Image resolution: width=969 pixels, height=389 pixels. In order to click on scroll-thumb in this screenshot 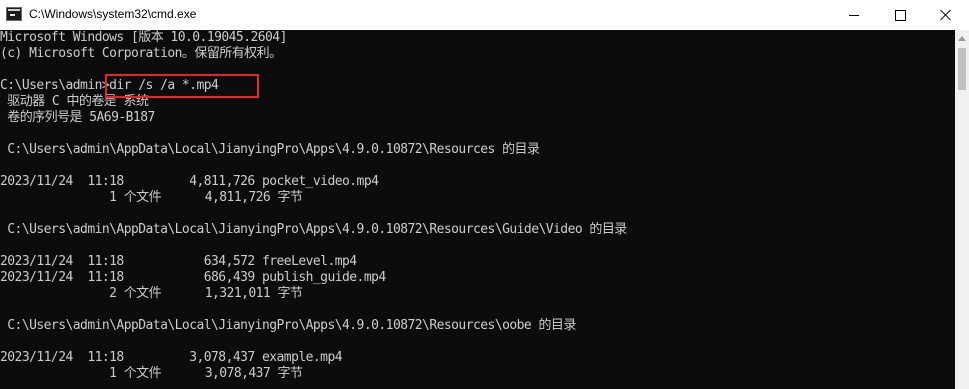, I will do `click(962, 69)`.